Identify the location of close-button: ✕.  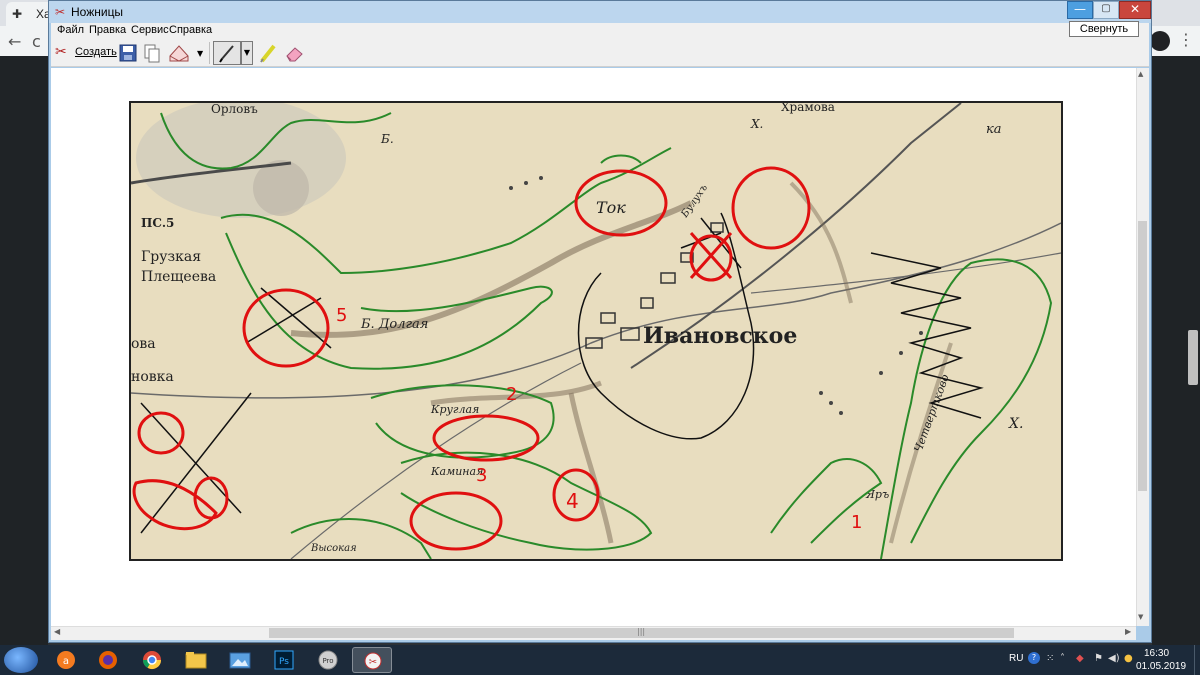
(1135, 10).